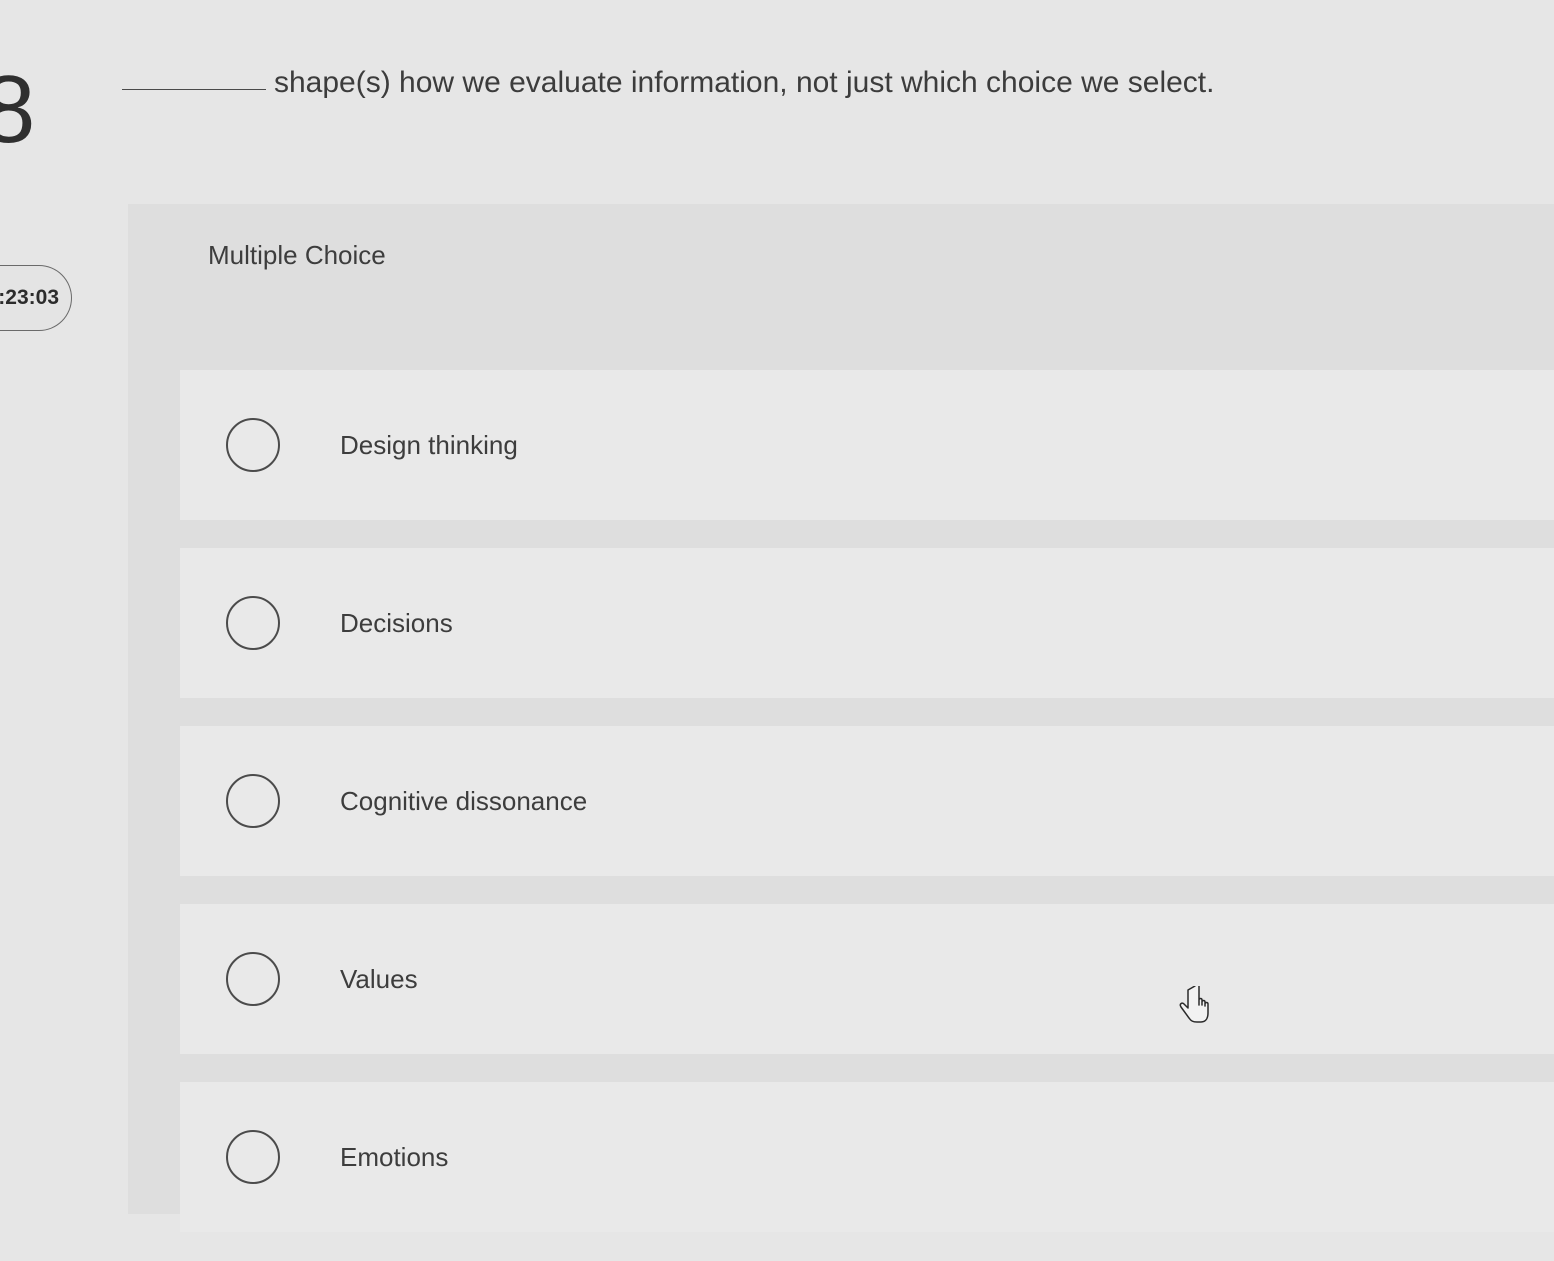 Image resolution: width=1554 pixels, height=1261 pixels. Describe the element at coordinates (18, 109) in the screenshot. I see `question-number: 8` at that location.